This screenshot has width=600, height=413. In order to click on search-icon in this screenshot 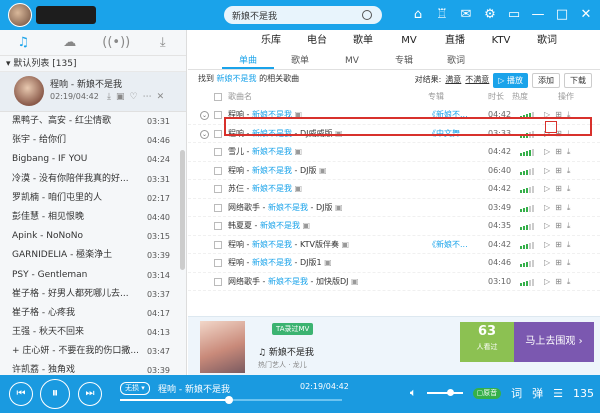, I will do `click(367, 15)`.